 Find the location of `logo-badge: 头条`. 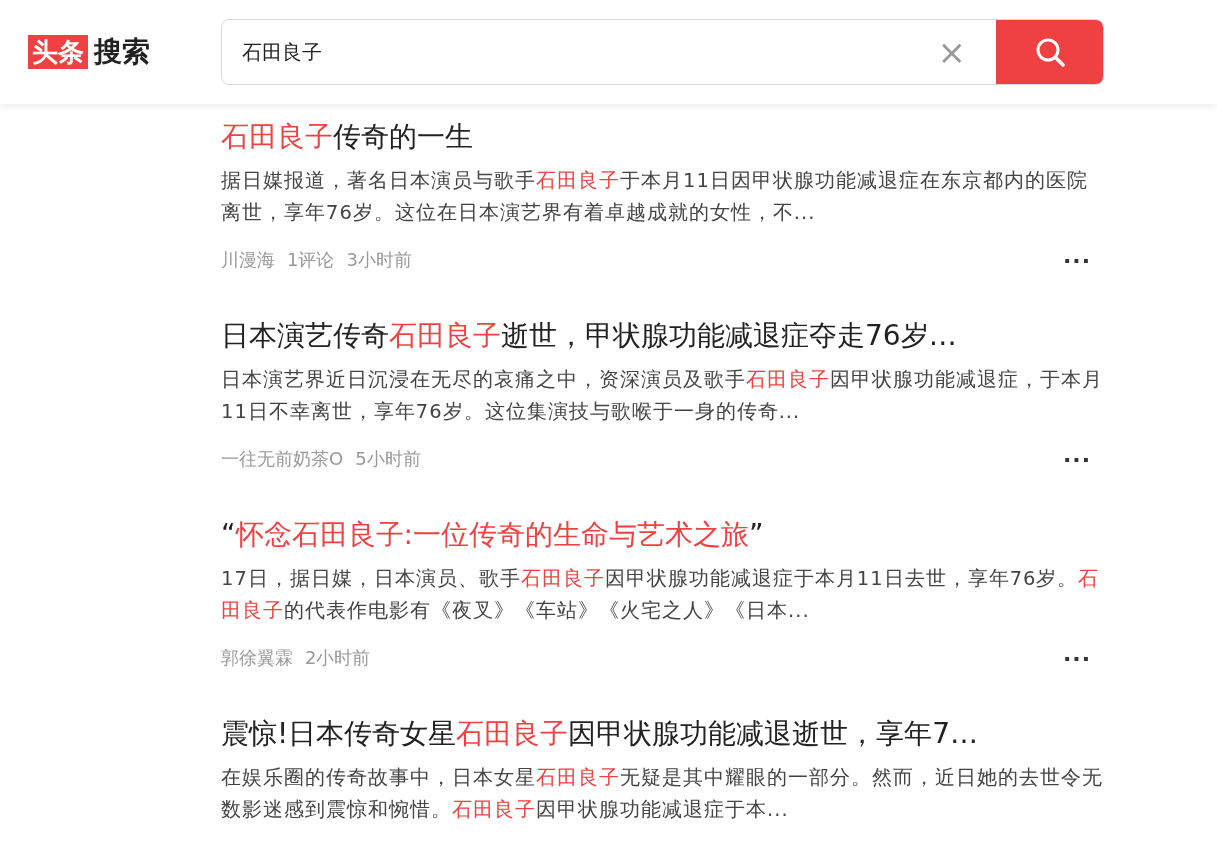

logo-badge: 头条 is located at coordinates (58, 52).